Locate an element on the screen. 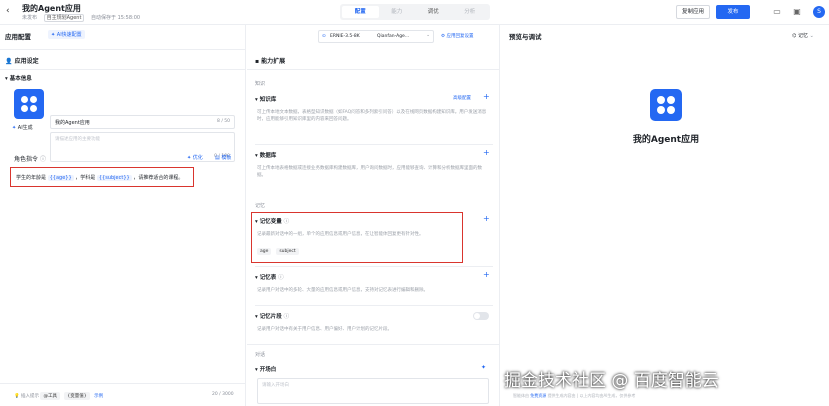 The width and height of the screenshot is (829, 406). chevron-down-icon: ⌄ is located at coordinates (811, 36).